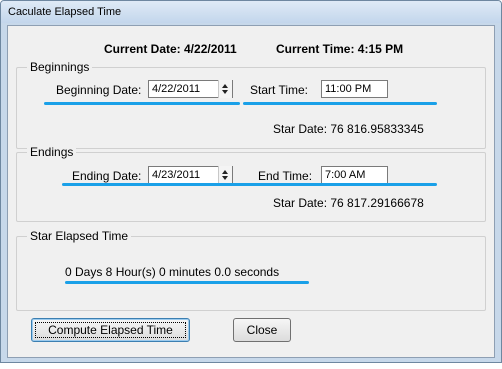  What do you see at coordinates (262, 330) in the screenshot?
I see `close-button: Close` at bounding box center [262, 330].